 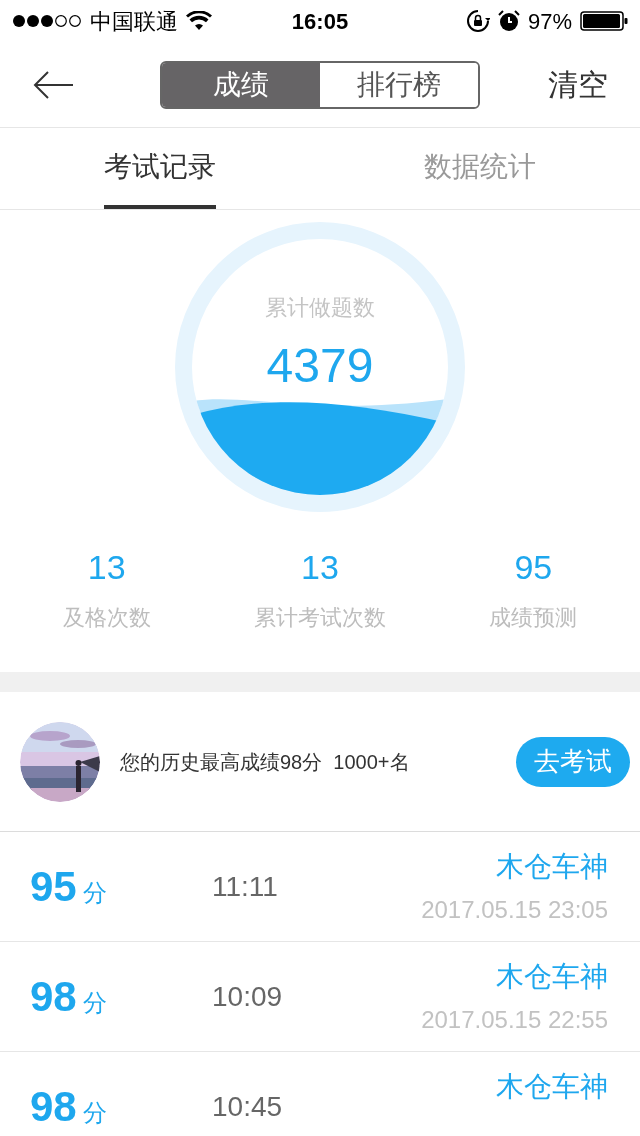 I want to click on tab: 考试记录, so click(x=160, y=168).